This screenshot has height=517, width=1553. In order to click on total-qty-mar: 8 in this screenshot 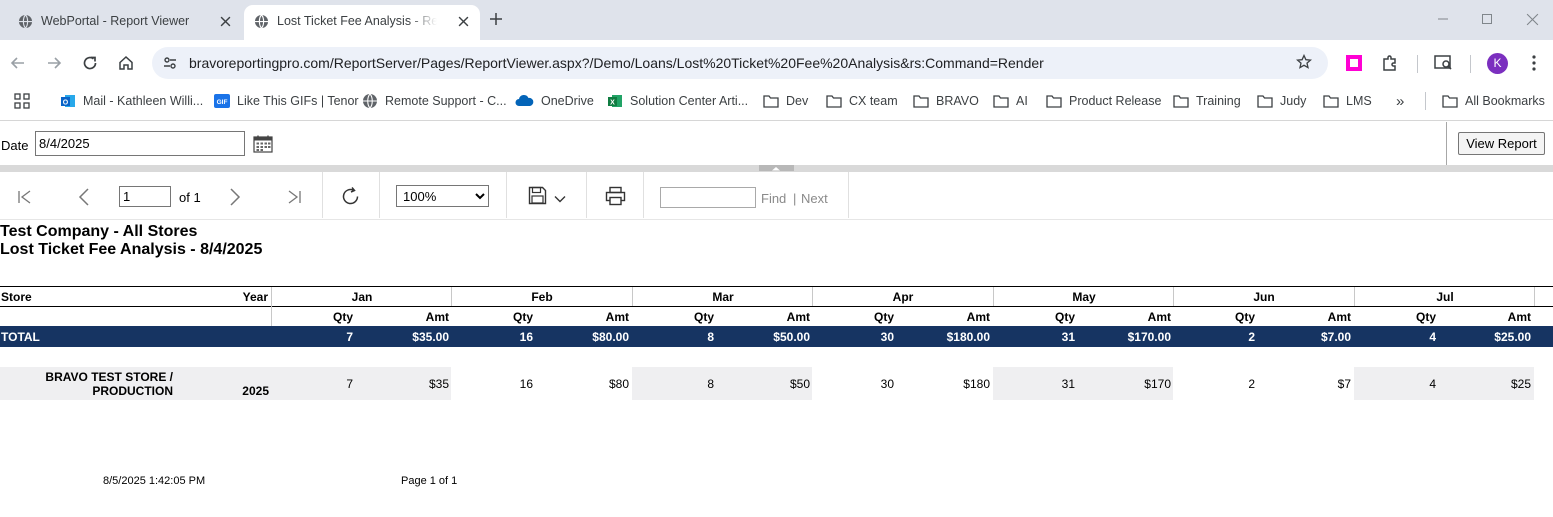, I will do `click(710, 337)`.